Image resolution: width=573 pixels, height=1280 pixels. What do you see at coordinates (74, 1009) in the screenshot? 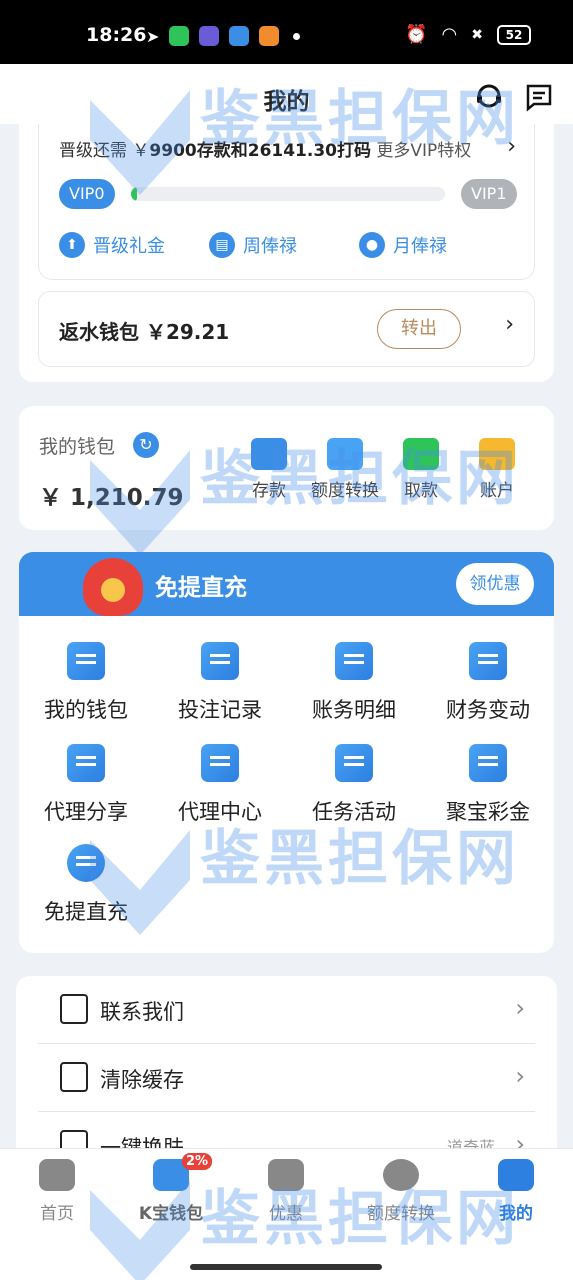
I see `contact-icon` at bounding box center [74, 1009].